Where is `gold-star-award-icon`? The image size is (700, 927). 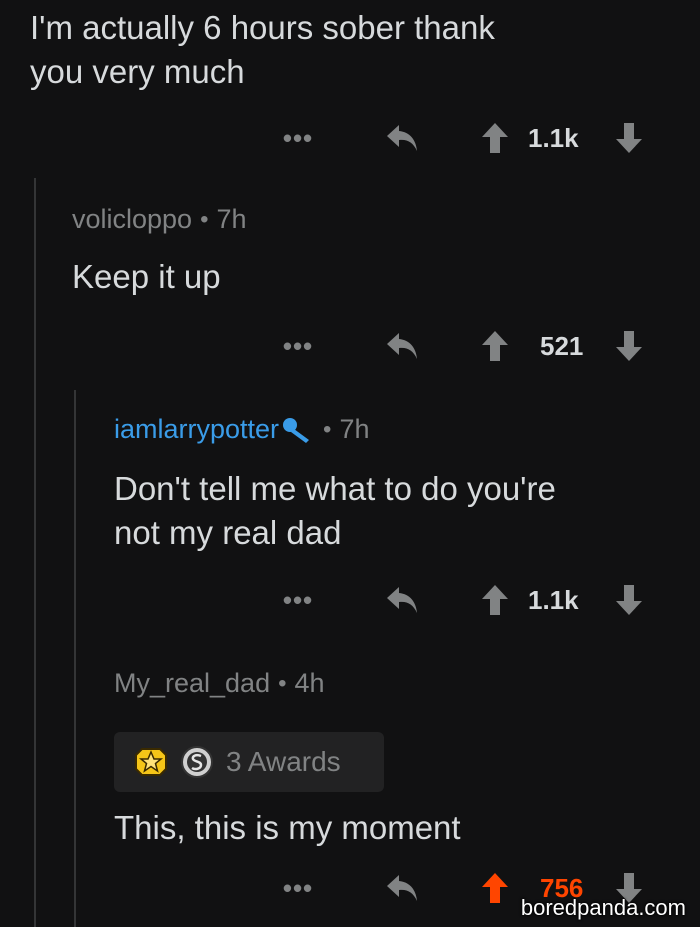
gold-star-award-icon is located at coordinates (151, 762).